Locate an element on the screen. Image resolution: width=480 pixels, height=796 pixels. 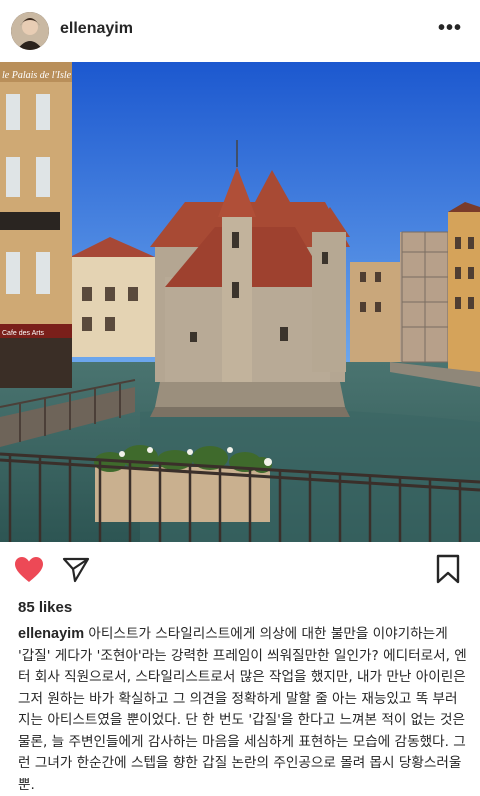
post-header: ellenayim ••• is located at coordinates (240, 31).